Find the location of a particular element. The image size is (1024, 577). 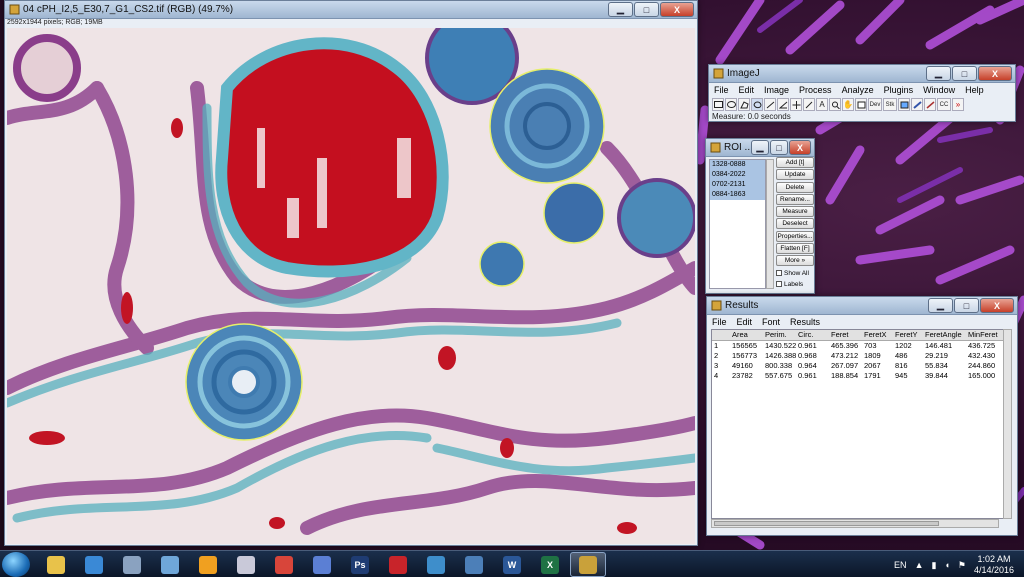

cc-icon: CC is located at coordinates (944, 104).